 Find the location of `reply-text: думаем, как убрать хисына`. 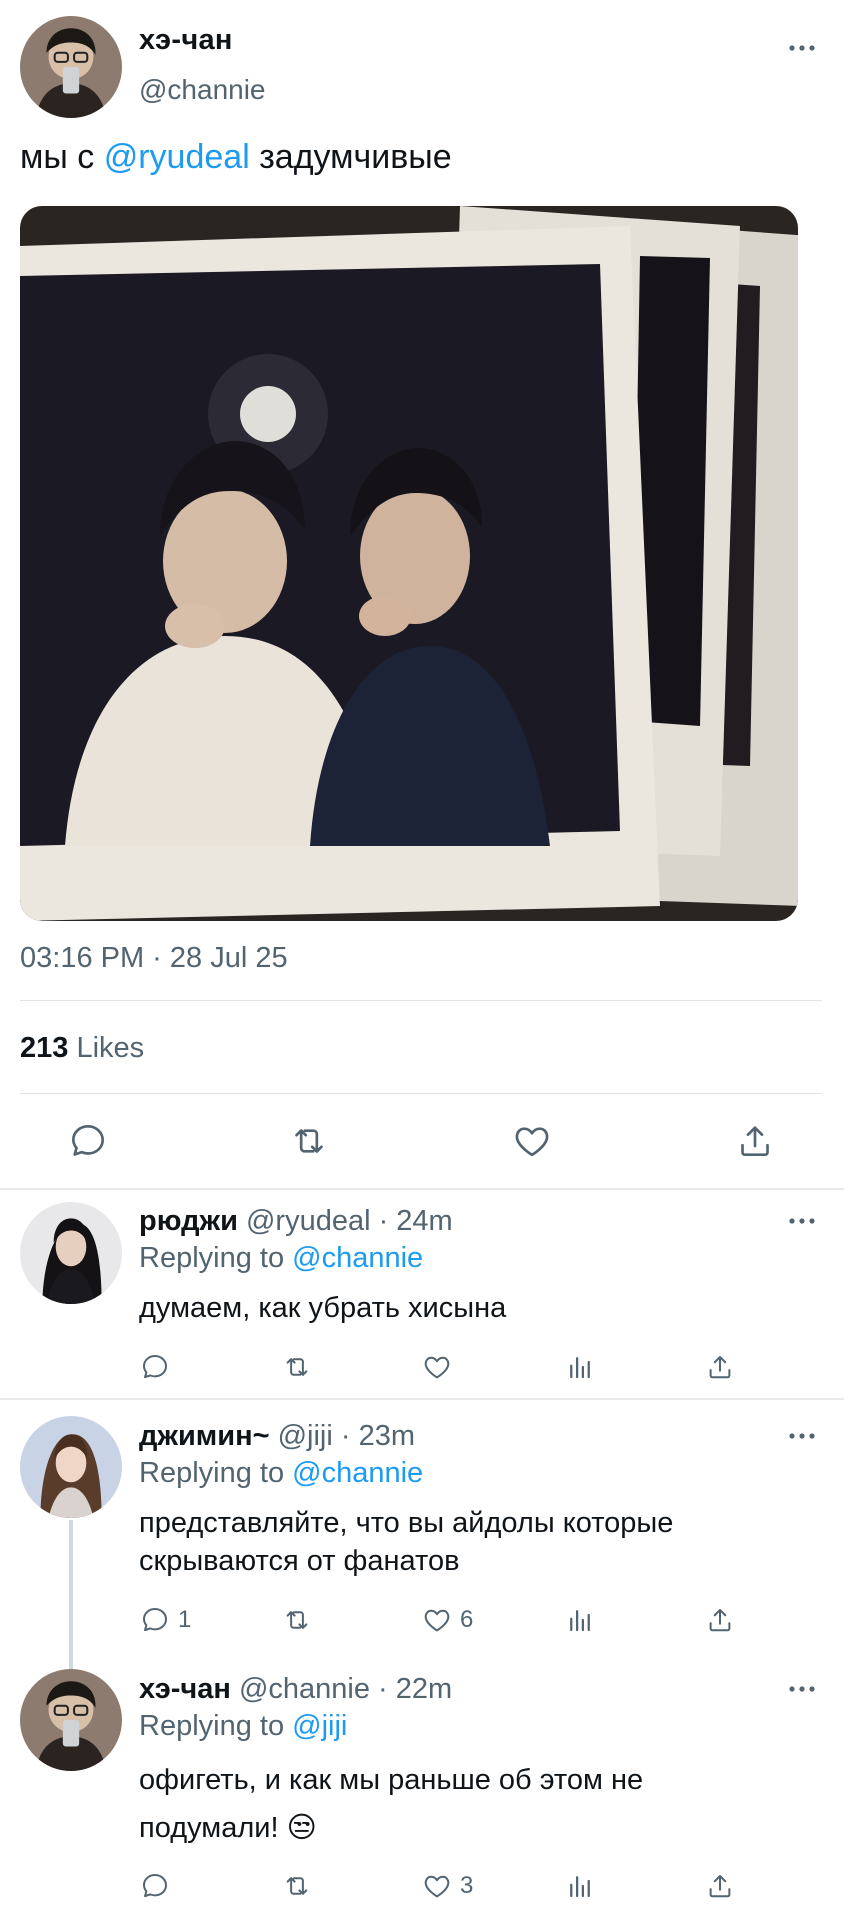

reply-text: думаем, как убрать хисына is located at coordinates (323, 1308).